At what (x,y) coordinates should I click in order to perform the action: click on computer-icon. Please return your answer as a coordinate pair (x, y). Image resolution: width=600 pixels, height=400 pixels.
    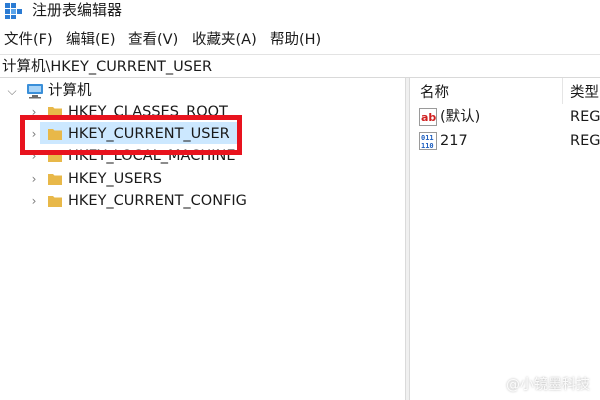
    Looking at the image, I should click on (35, 91).